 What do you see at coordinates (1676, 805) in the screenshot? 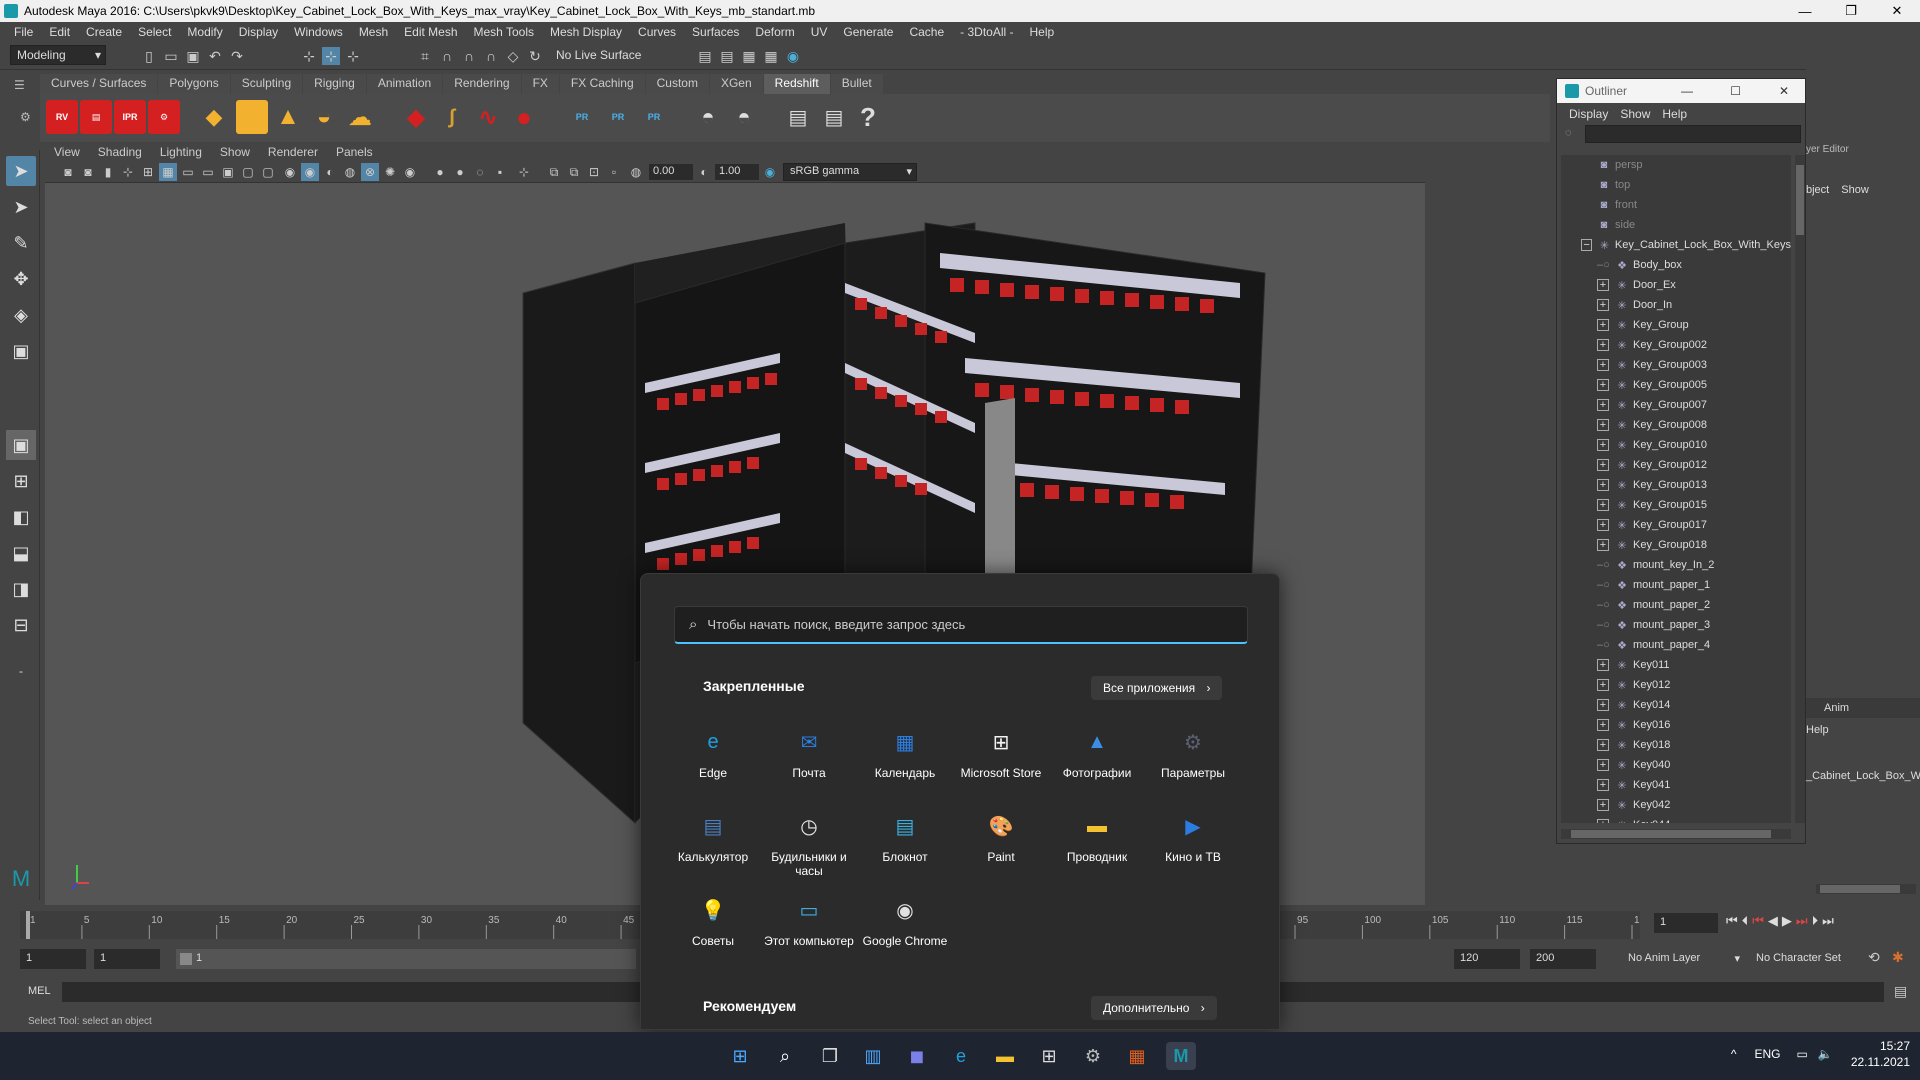
I see `outliner-item: + ✳ Key042` at bounding box center [1676, 805].